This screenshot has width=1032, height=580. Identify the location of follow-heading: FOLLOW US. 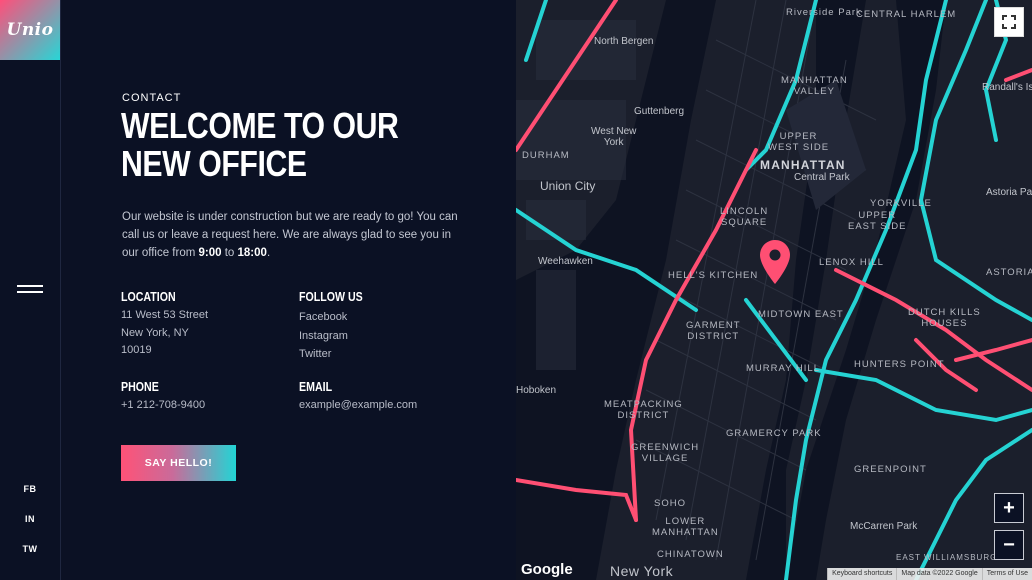
(331, 297).